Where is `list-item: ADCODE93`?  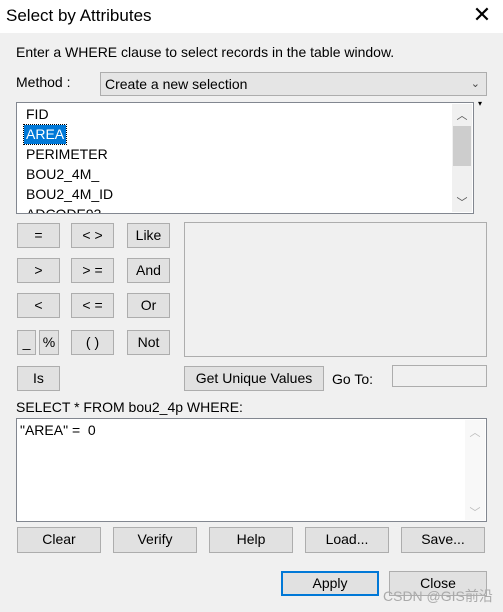
list-item: ADCODE93 is located at coordinates (63, 209).